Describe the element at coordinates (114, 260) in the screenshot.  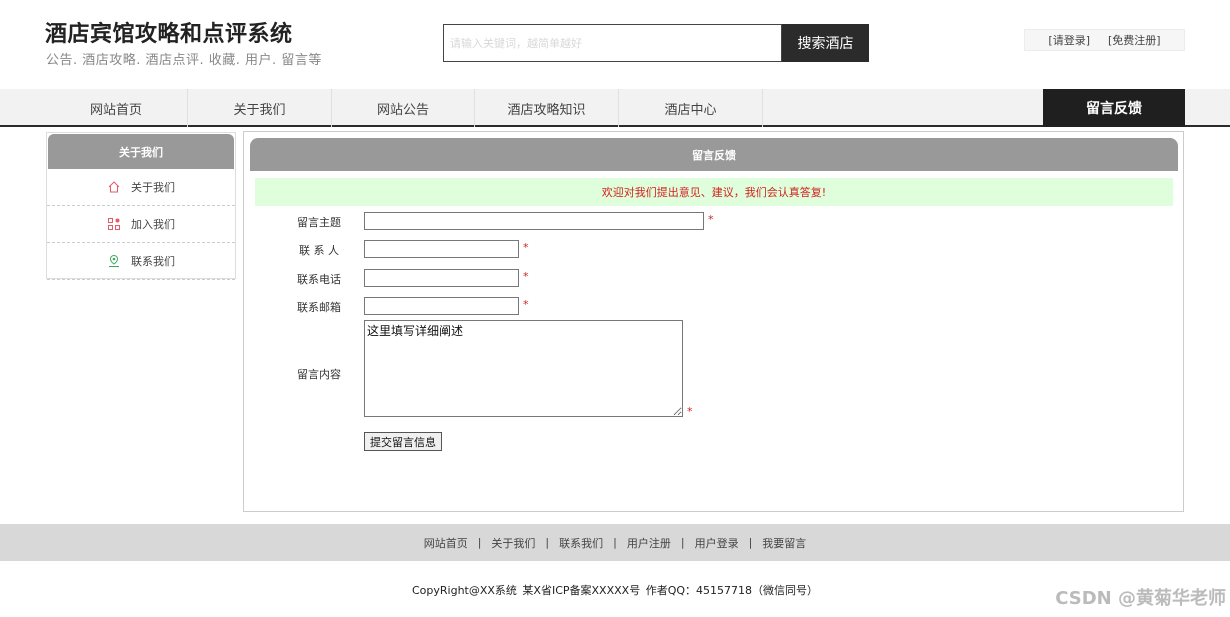
I see `location-icon` at that location.